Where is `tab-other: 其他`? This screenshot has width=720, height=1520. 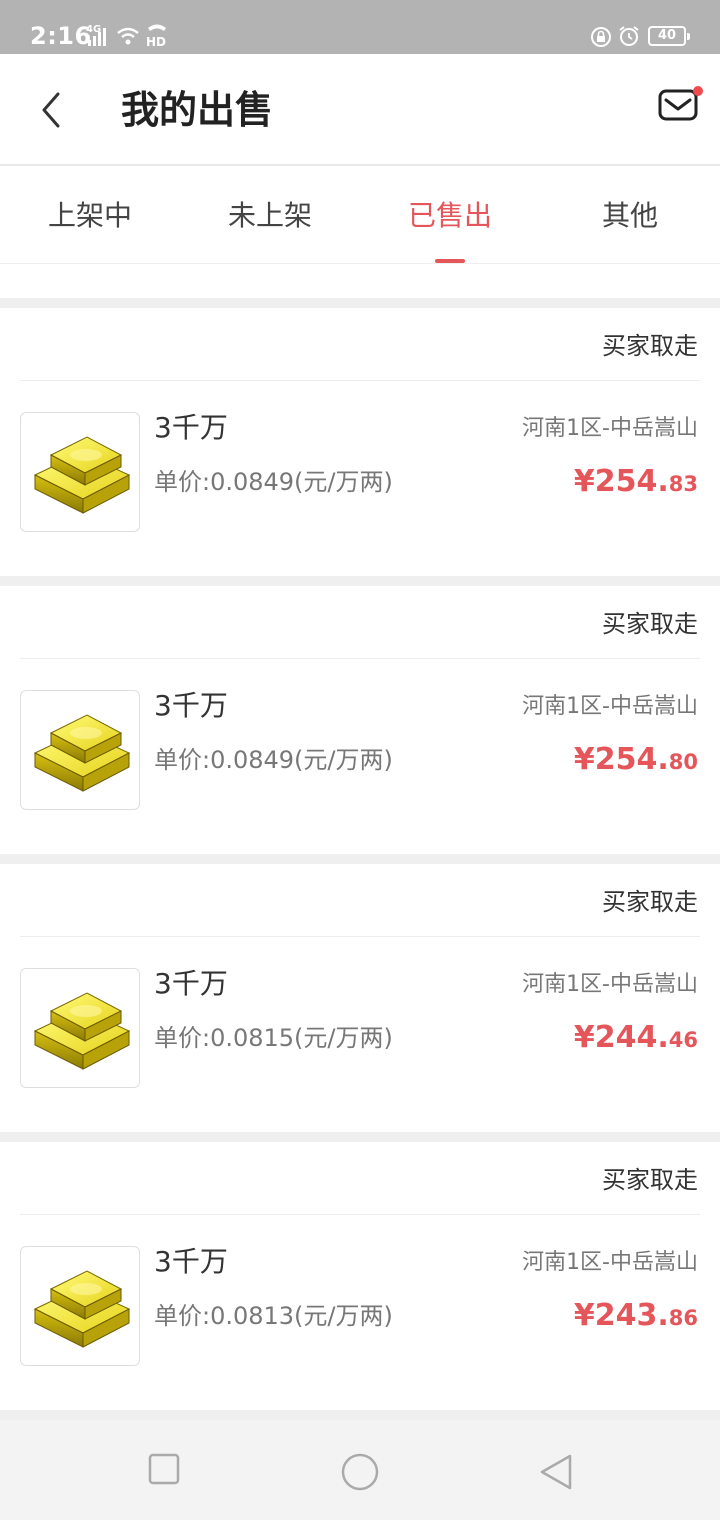
tab-other: 其他 is located at coordinates (630, 216).